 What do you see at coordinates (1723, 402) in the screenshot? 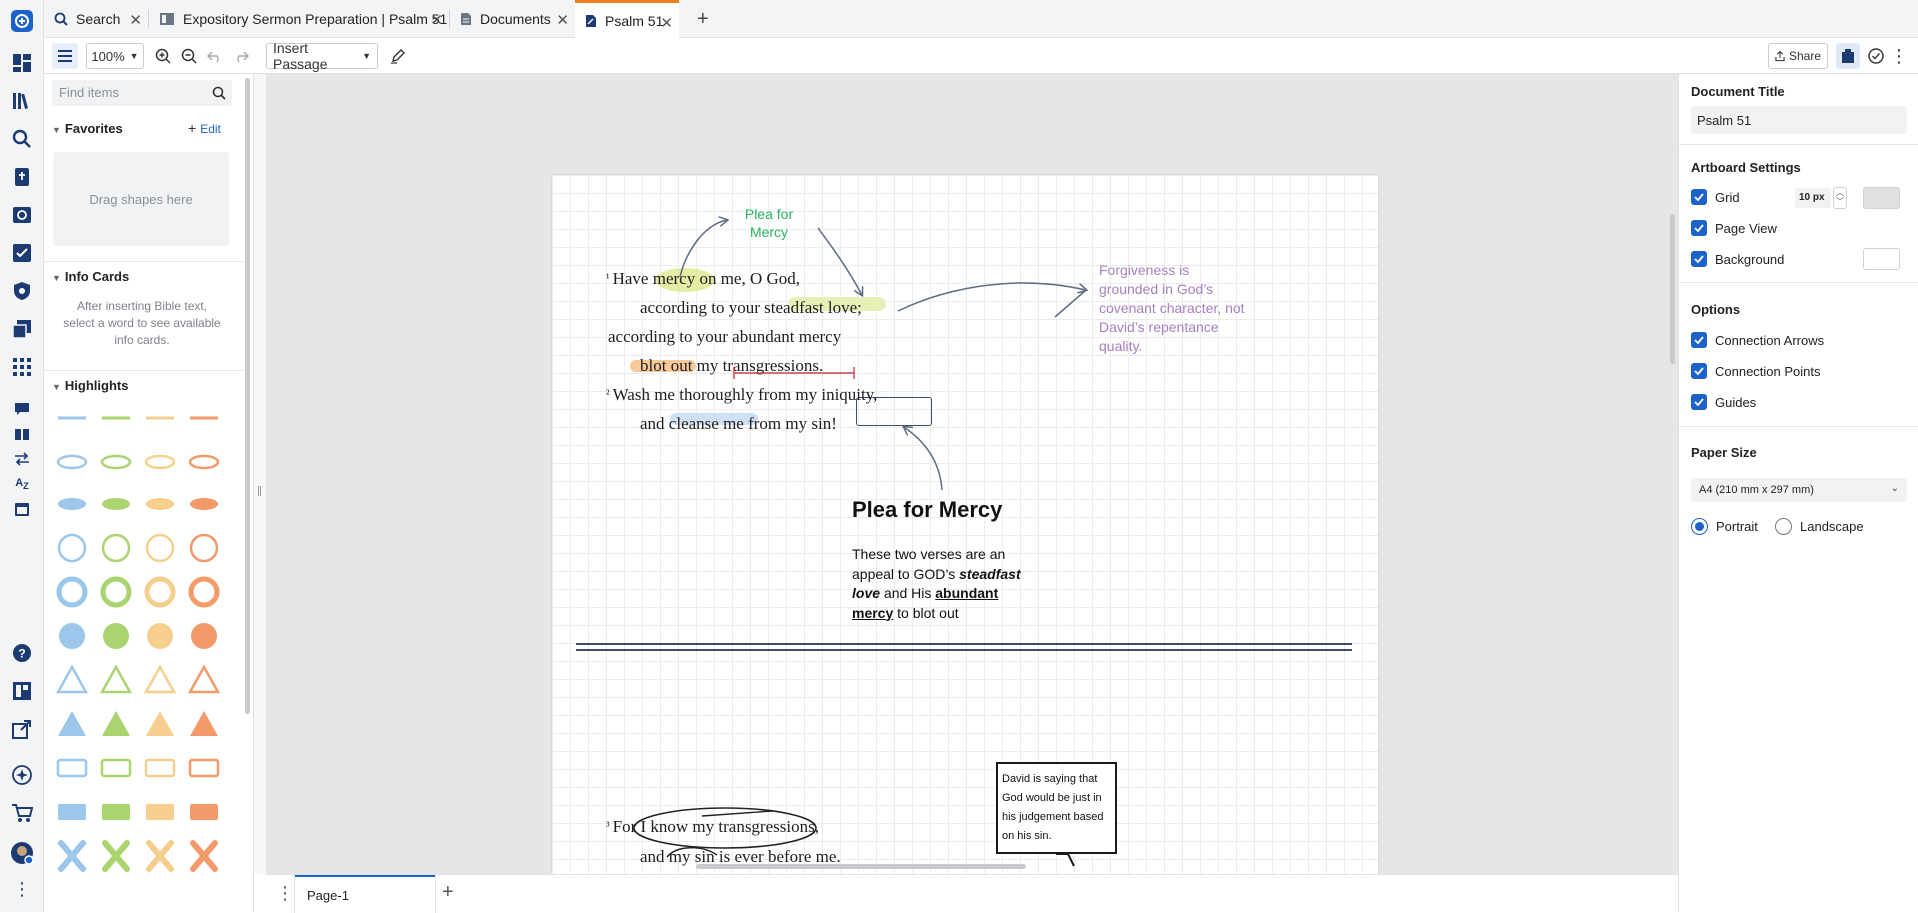
I see `guides-row: Guides` at bounding box center [1723, 402].